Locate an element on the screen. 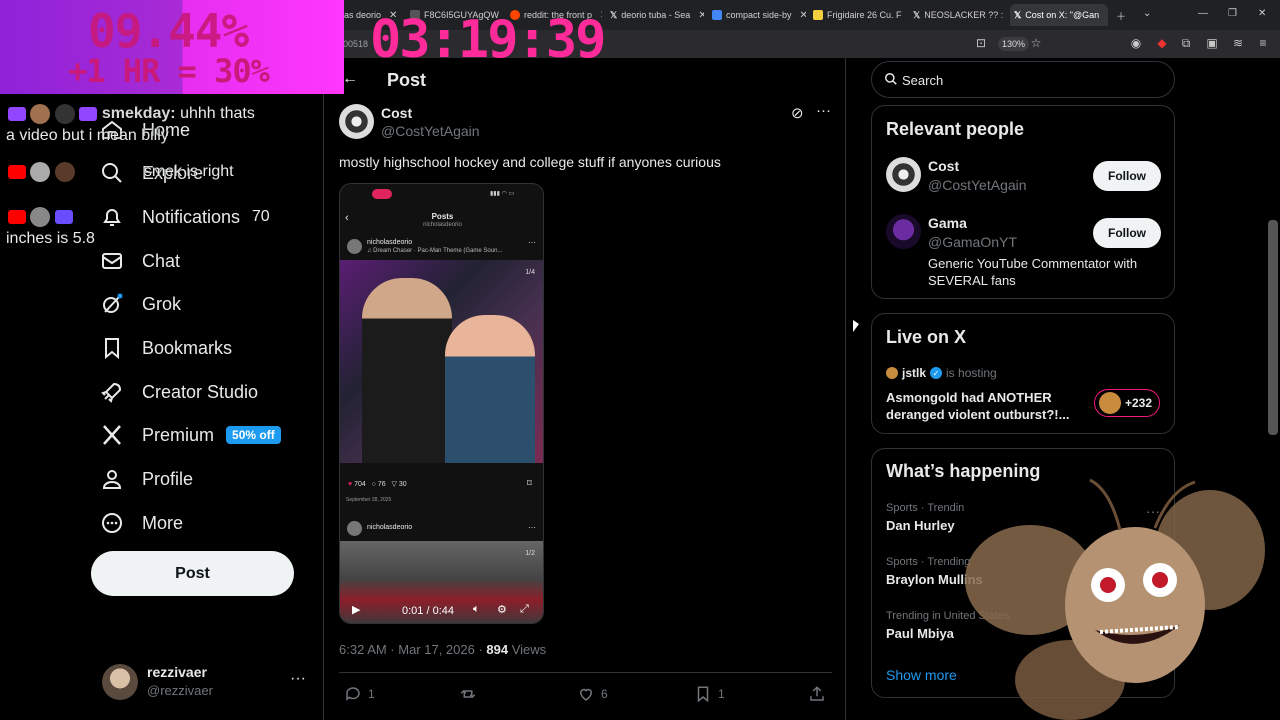 This screenshot has width=1280, height=720. nav-profile: Profile is located at coordinates (146, 479).